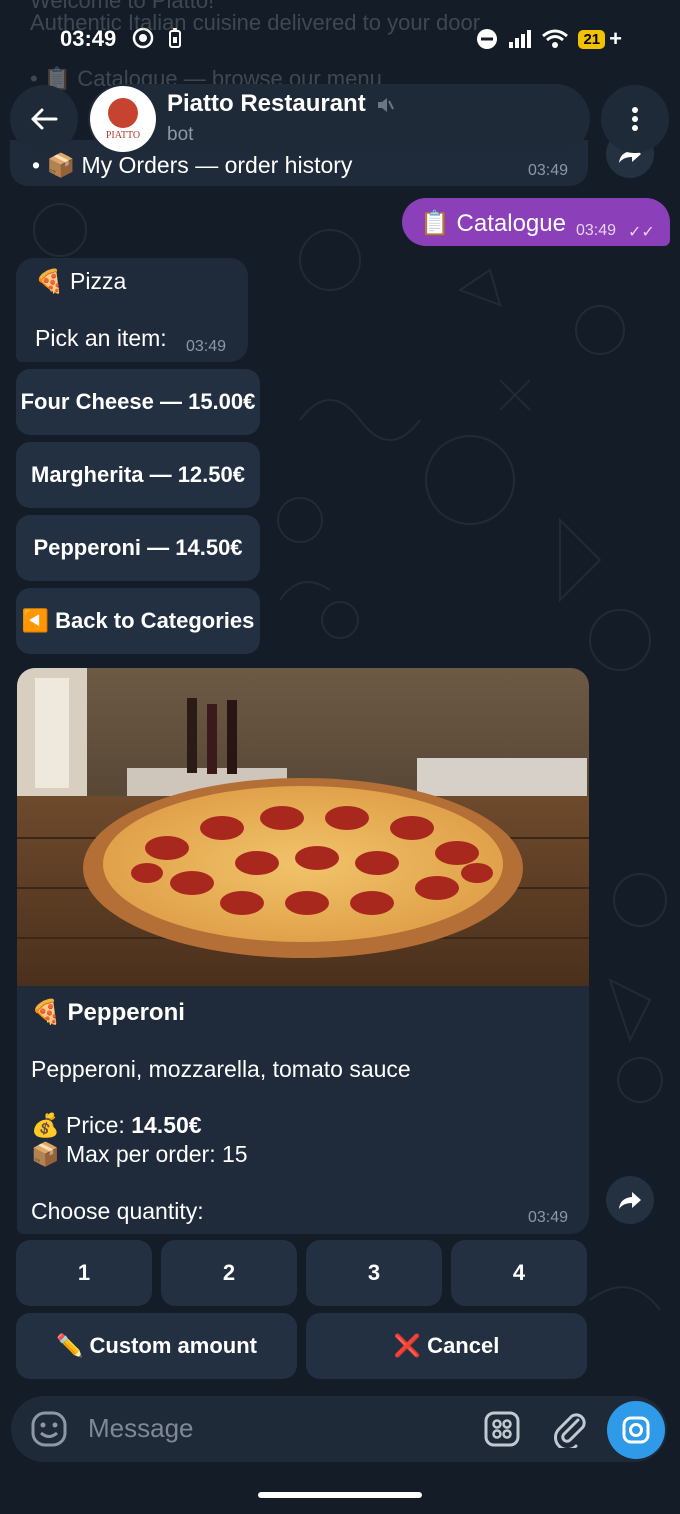  I want to click on chat-title: Piatto Restaurant, so click(281, 104).